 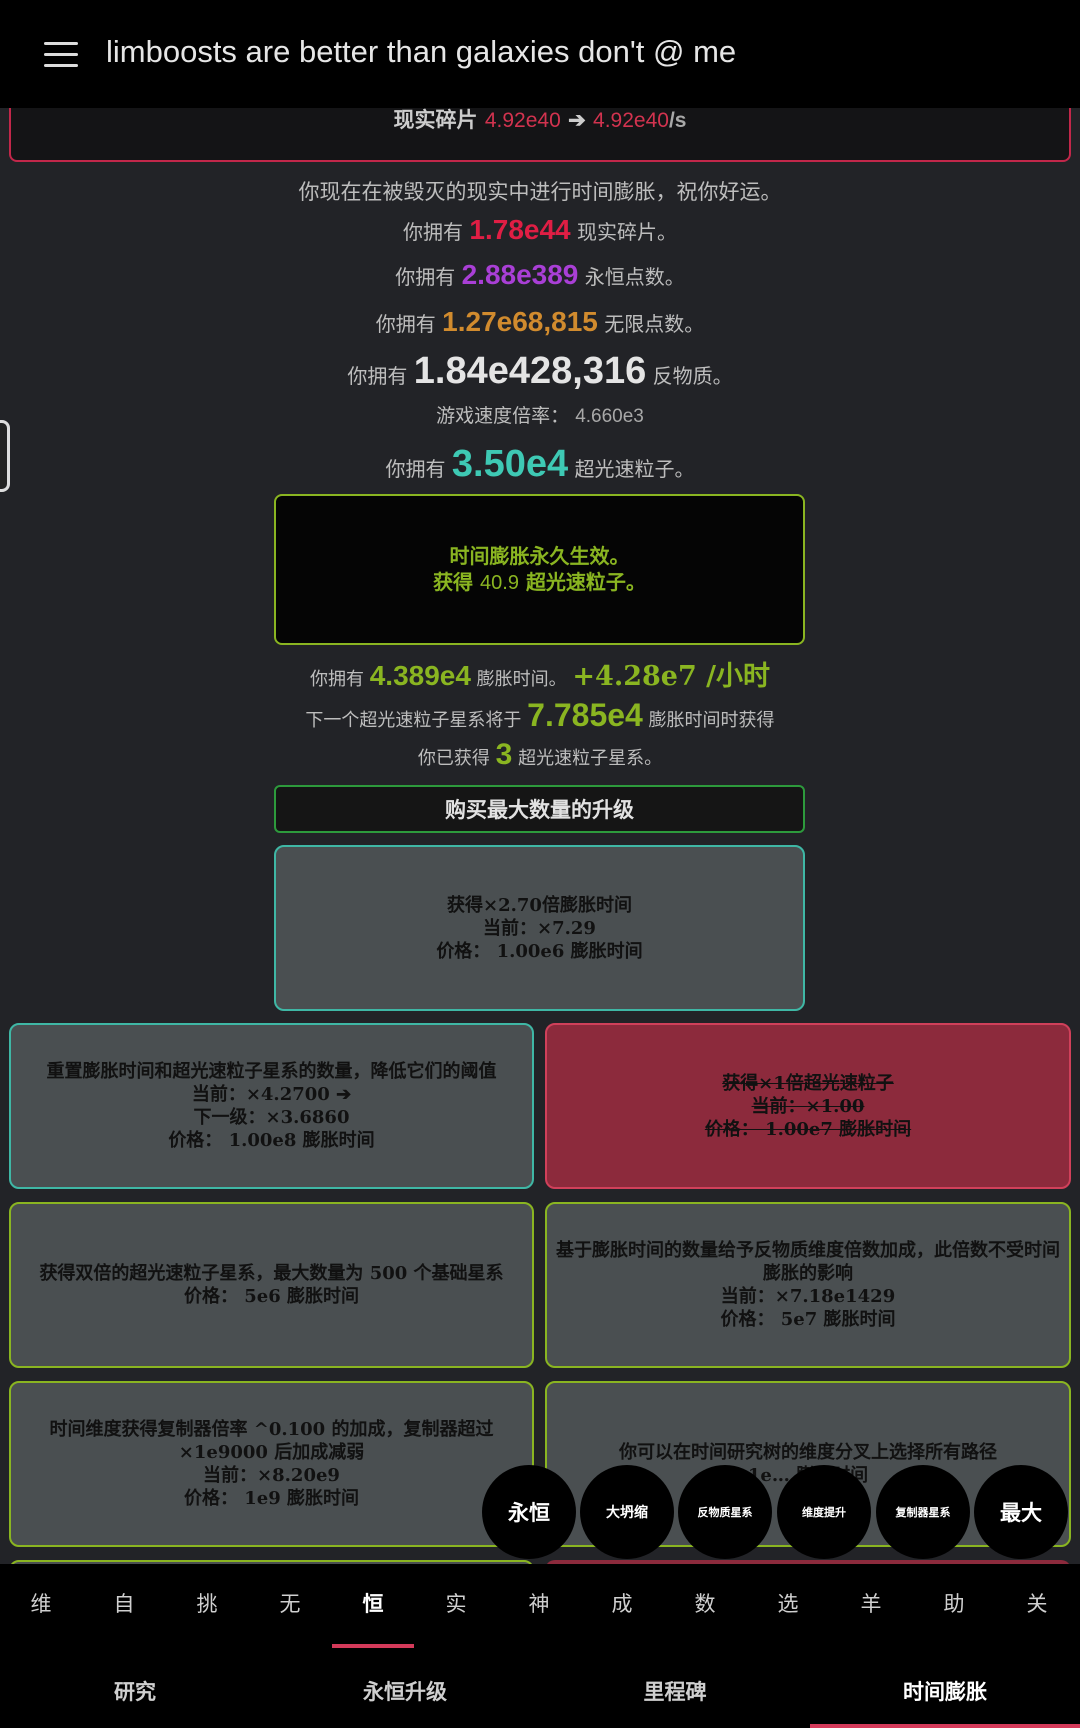 What do you see at coordinates (627, 1512) in the screenshot?
I see `big-crunch-shortcut-button: 大坍缩` at bounding box center [627, 1512].